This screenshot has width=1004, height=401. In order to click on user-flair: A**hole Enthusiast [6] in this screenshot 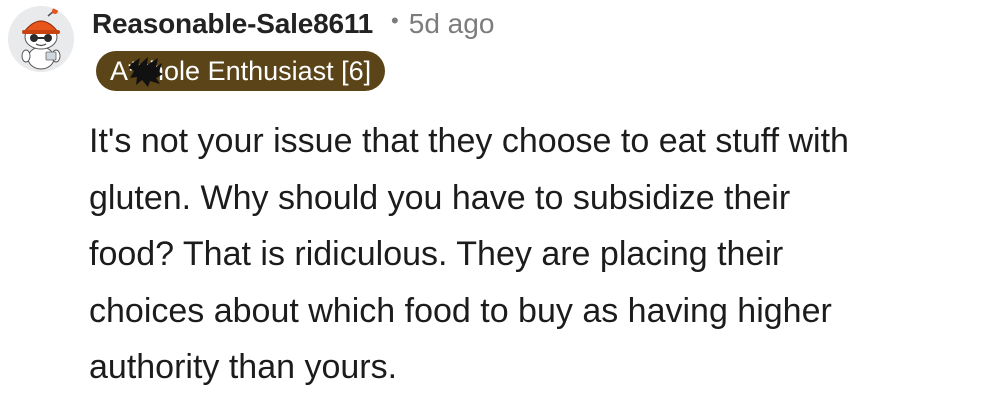, I will do `click(241, 71)`.